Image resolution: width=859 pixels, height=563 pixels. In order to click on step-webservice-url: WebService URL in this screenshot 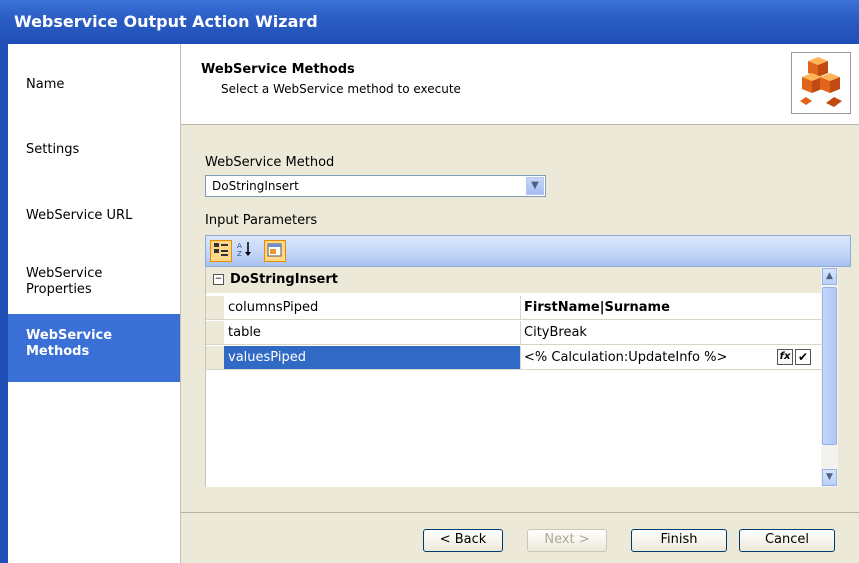, I will do `click(79, 216)`.